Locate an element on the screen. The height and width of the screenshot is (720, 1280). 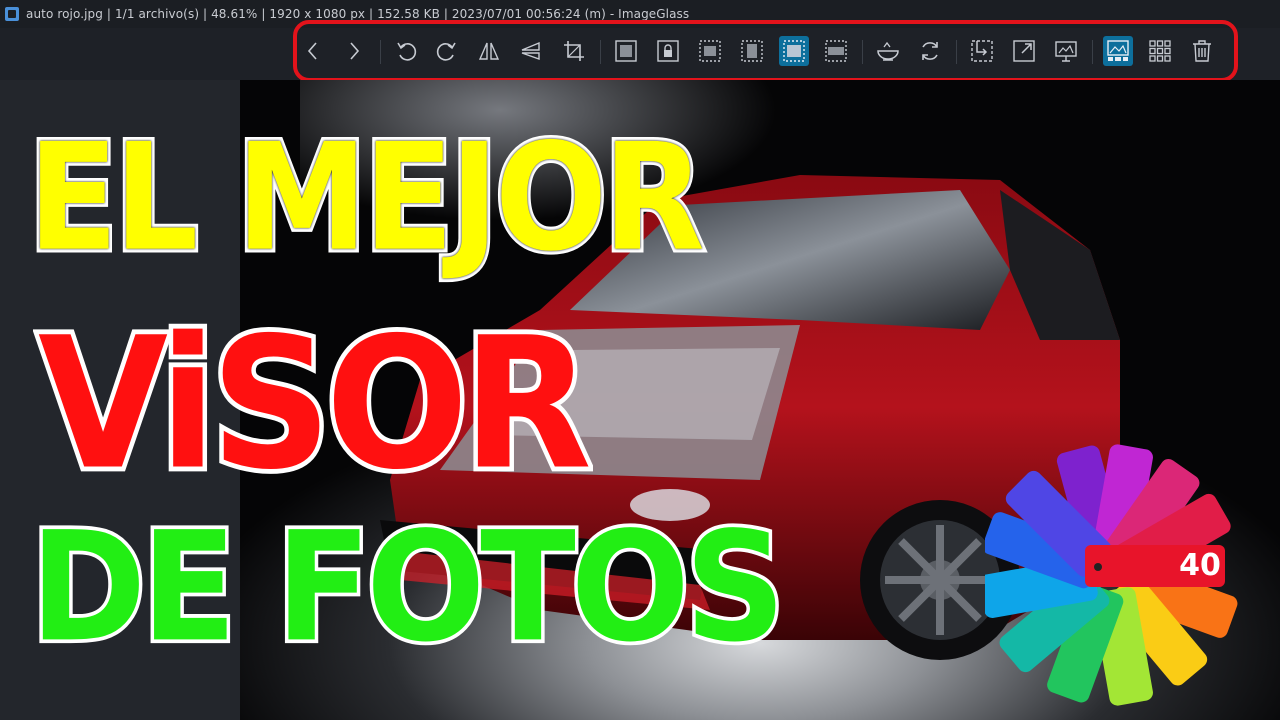
toolbar-highlight-frame is located at coordinates (765, 51).